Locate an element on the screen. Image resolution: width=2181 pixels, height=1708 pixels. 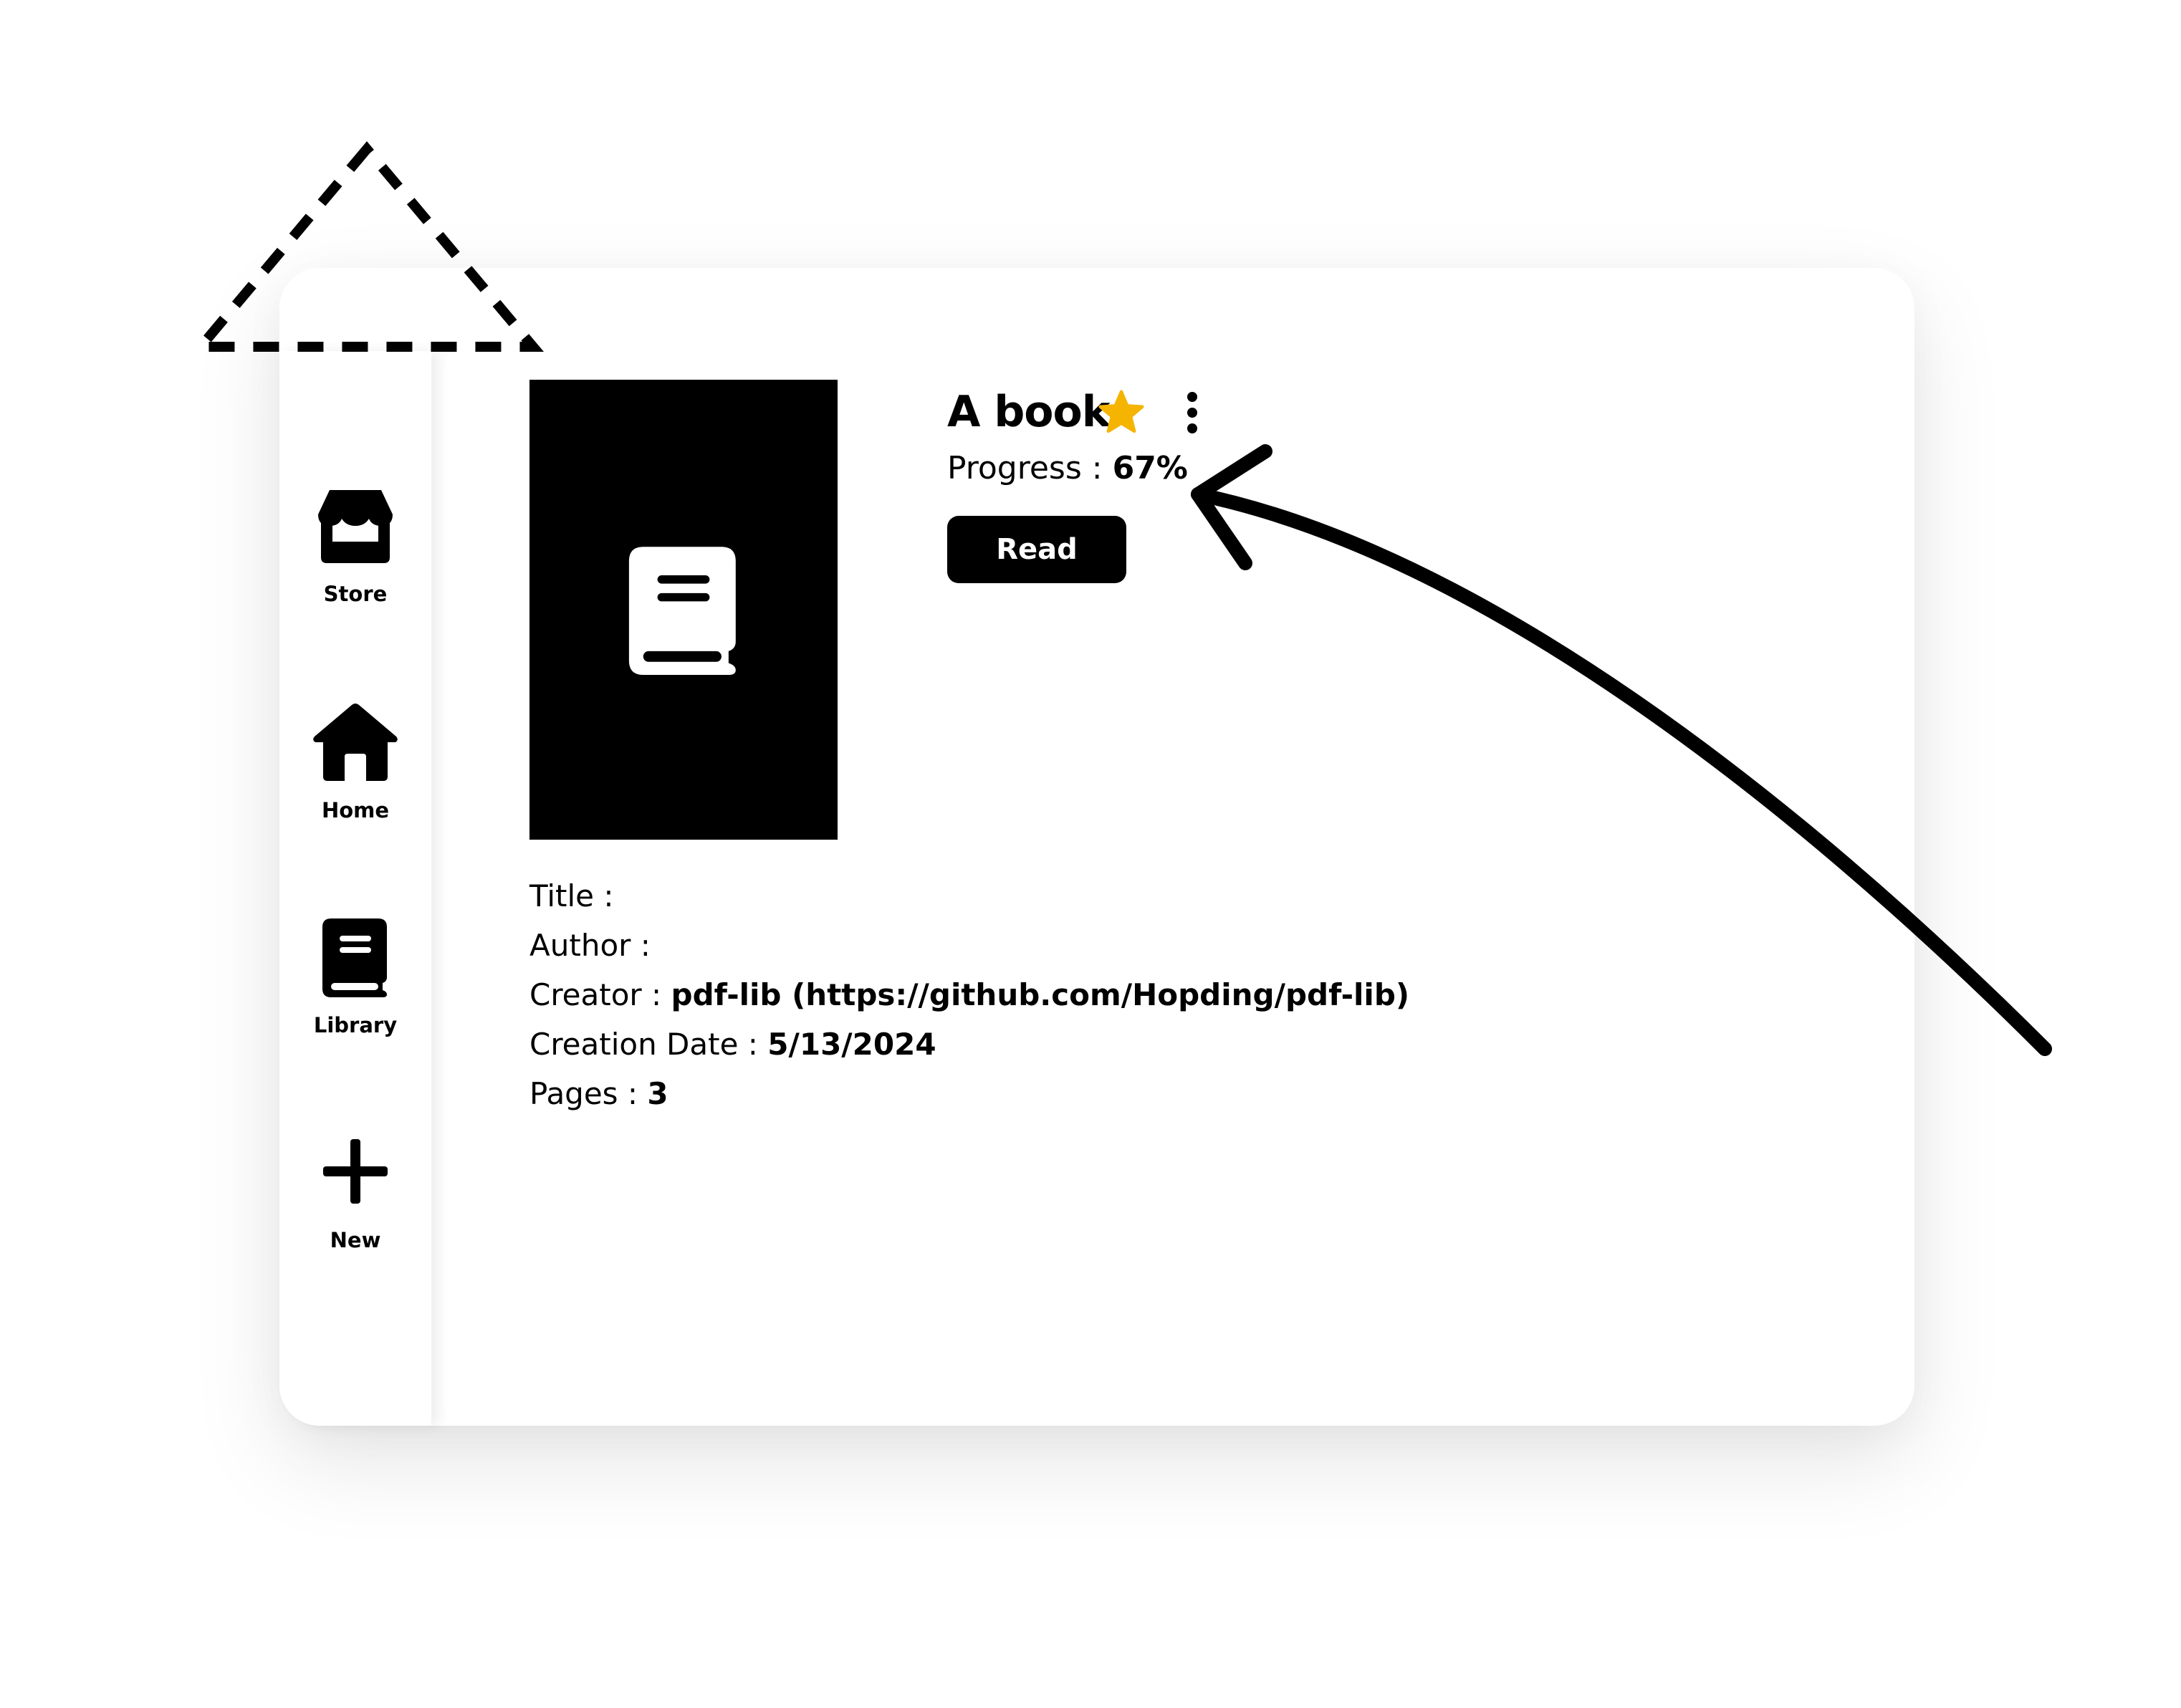
book-cover is located at coordinates (684, 610).